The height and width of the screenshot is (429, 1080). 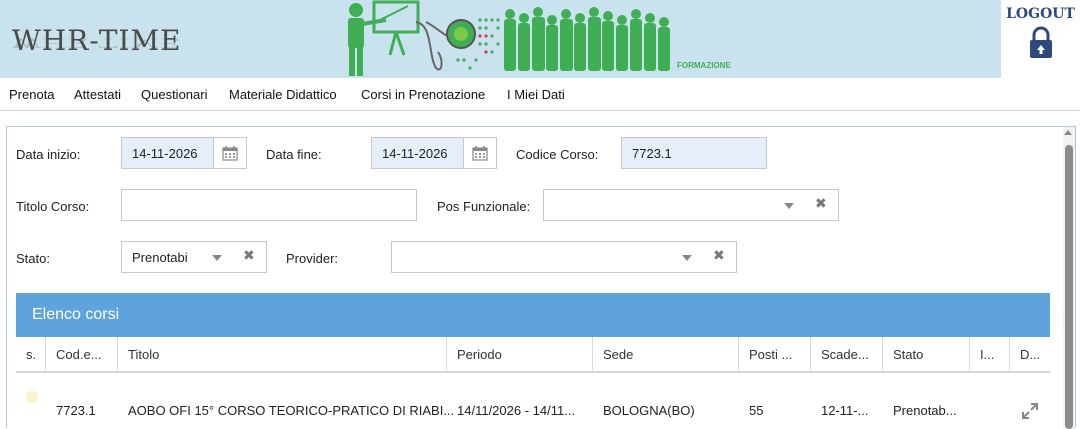 I want to click on data-fine-field: 14-11-2026, so click(x=434, y=153).